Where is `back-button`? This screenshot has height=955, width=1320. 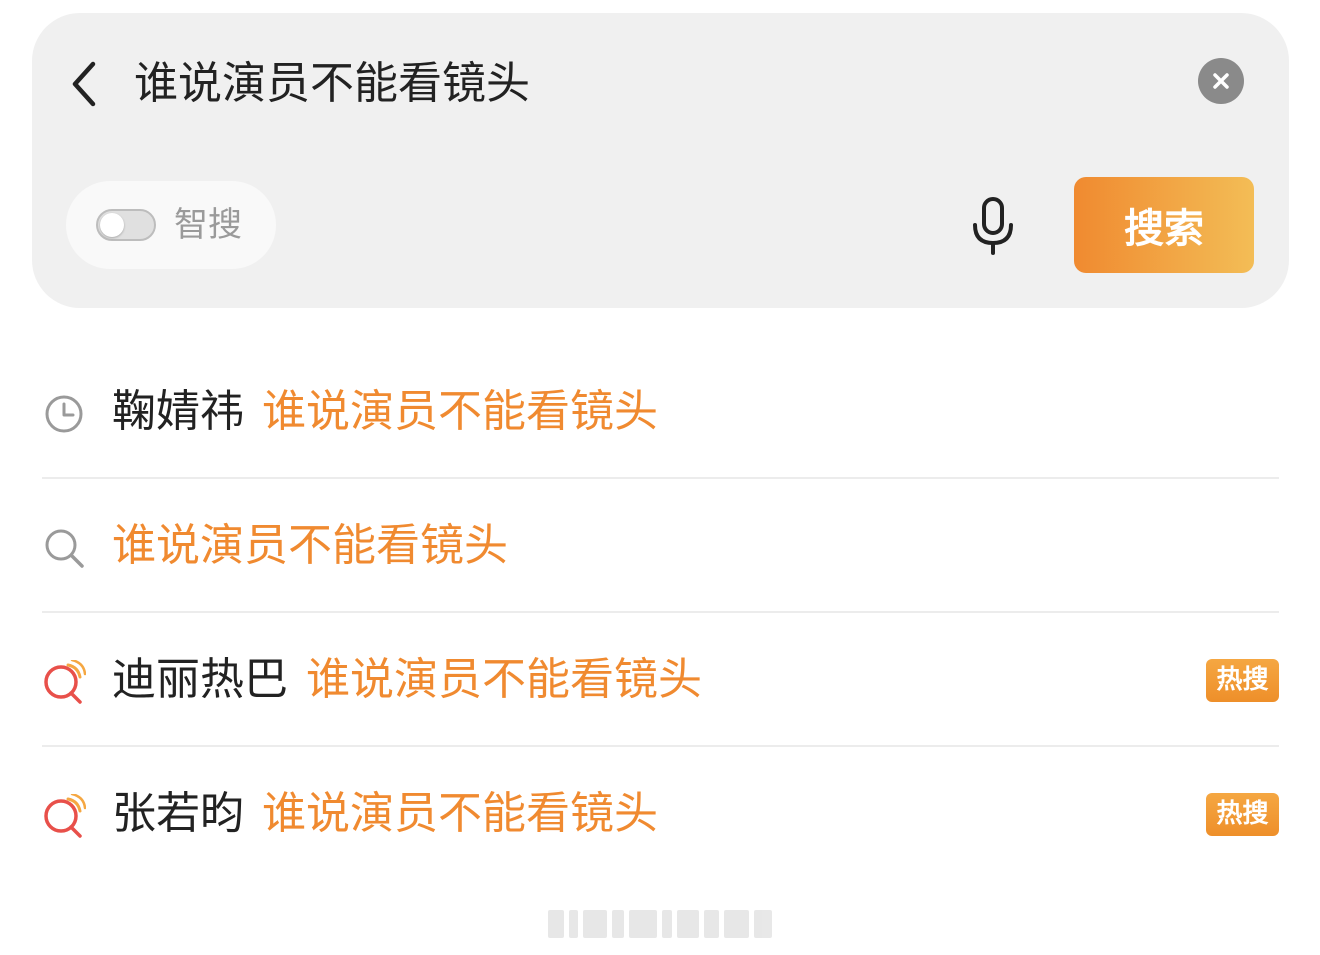 back-button is located at coordinates (84, 84).